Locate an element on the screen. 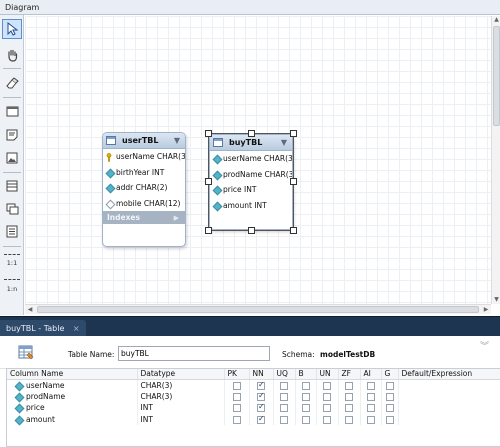 The image size is (500, 447). entity-column-row: birthYear INT is located at coordinates (144, 173).